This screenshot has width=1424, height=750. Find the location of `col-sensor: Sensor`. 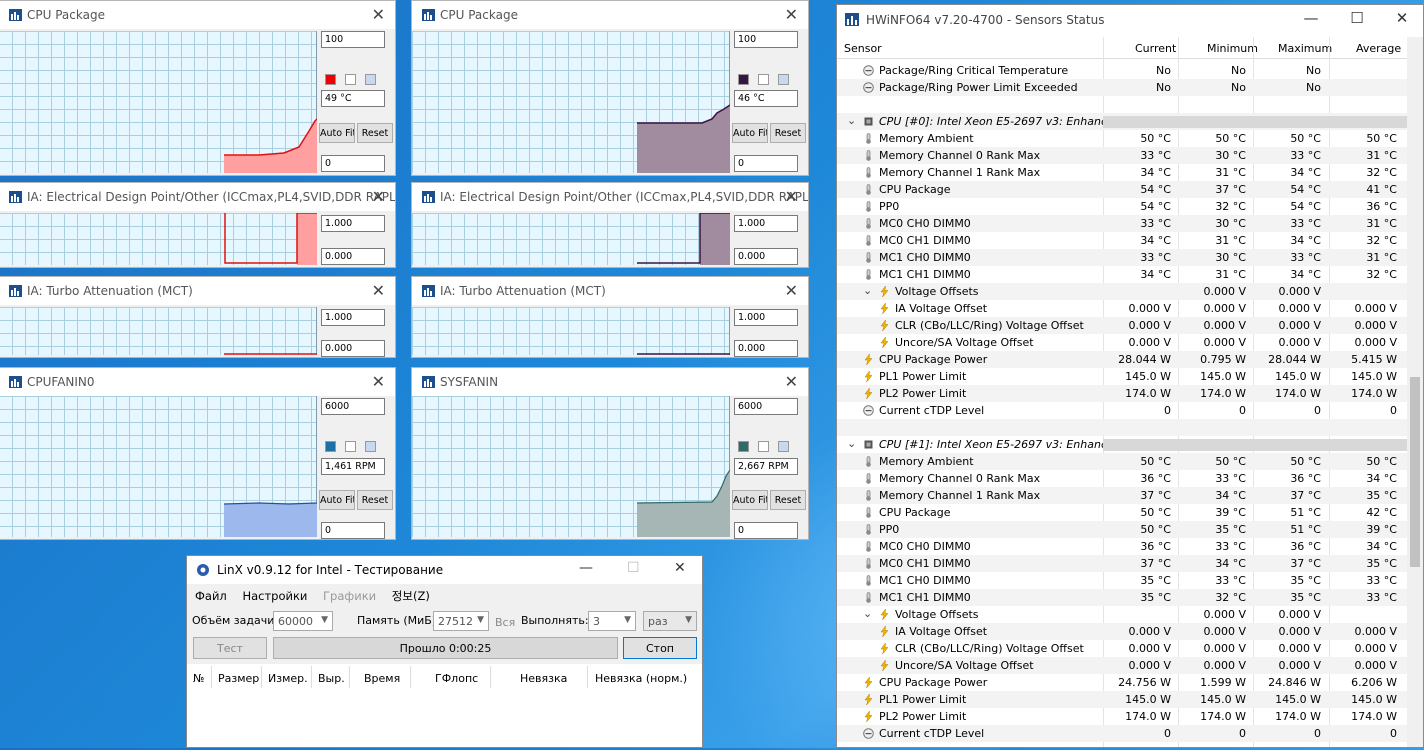

col-sensor: Sensor is located at coordinates (863, 48).